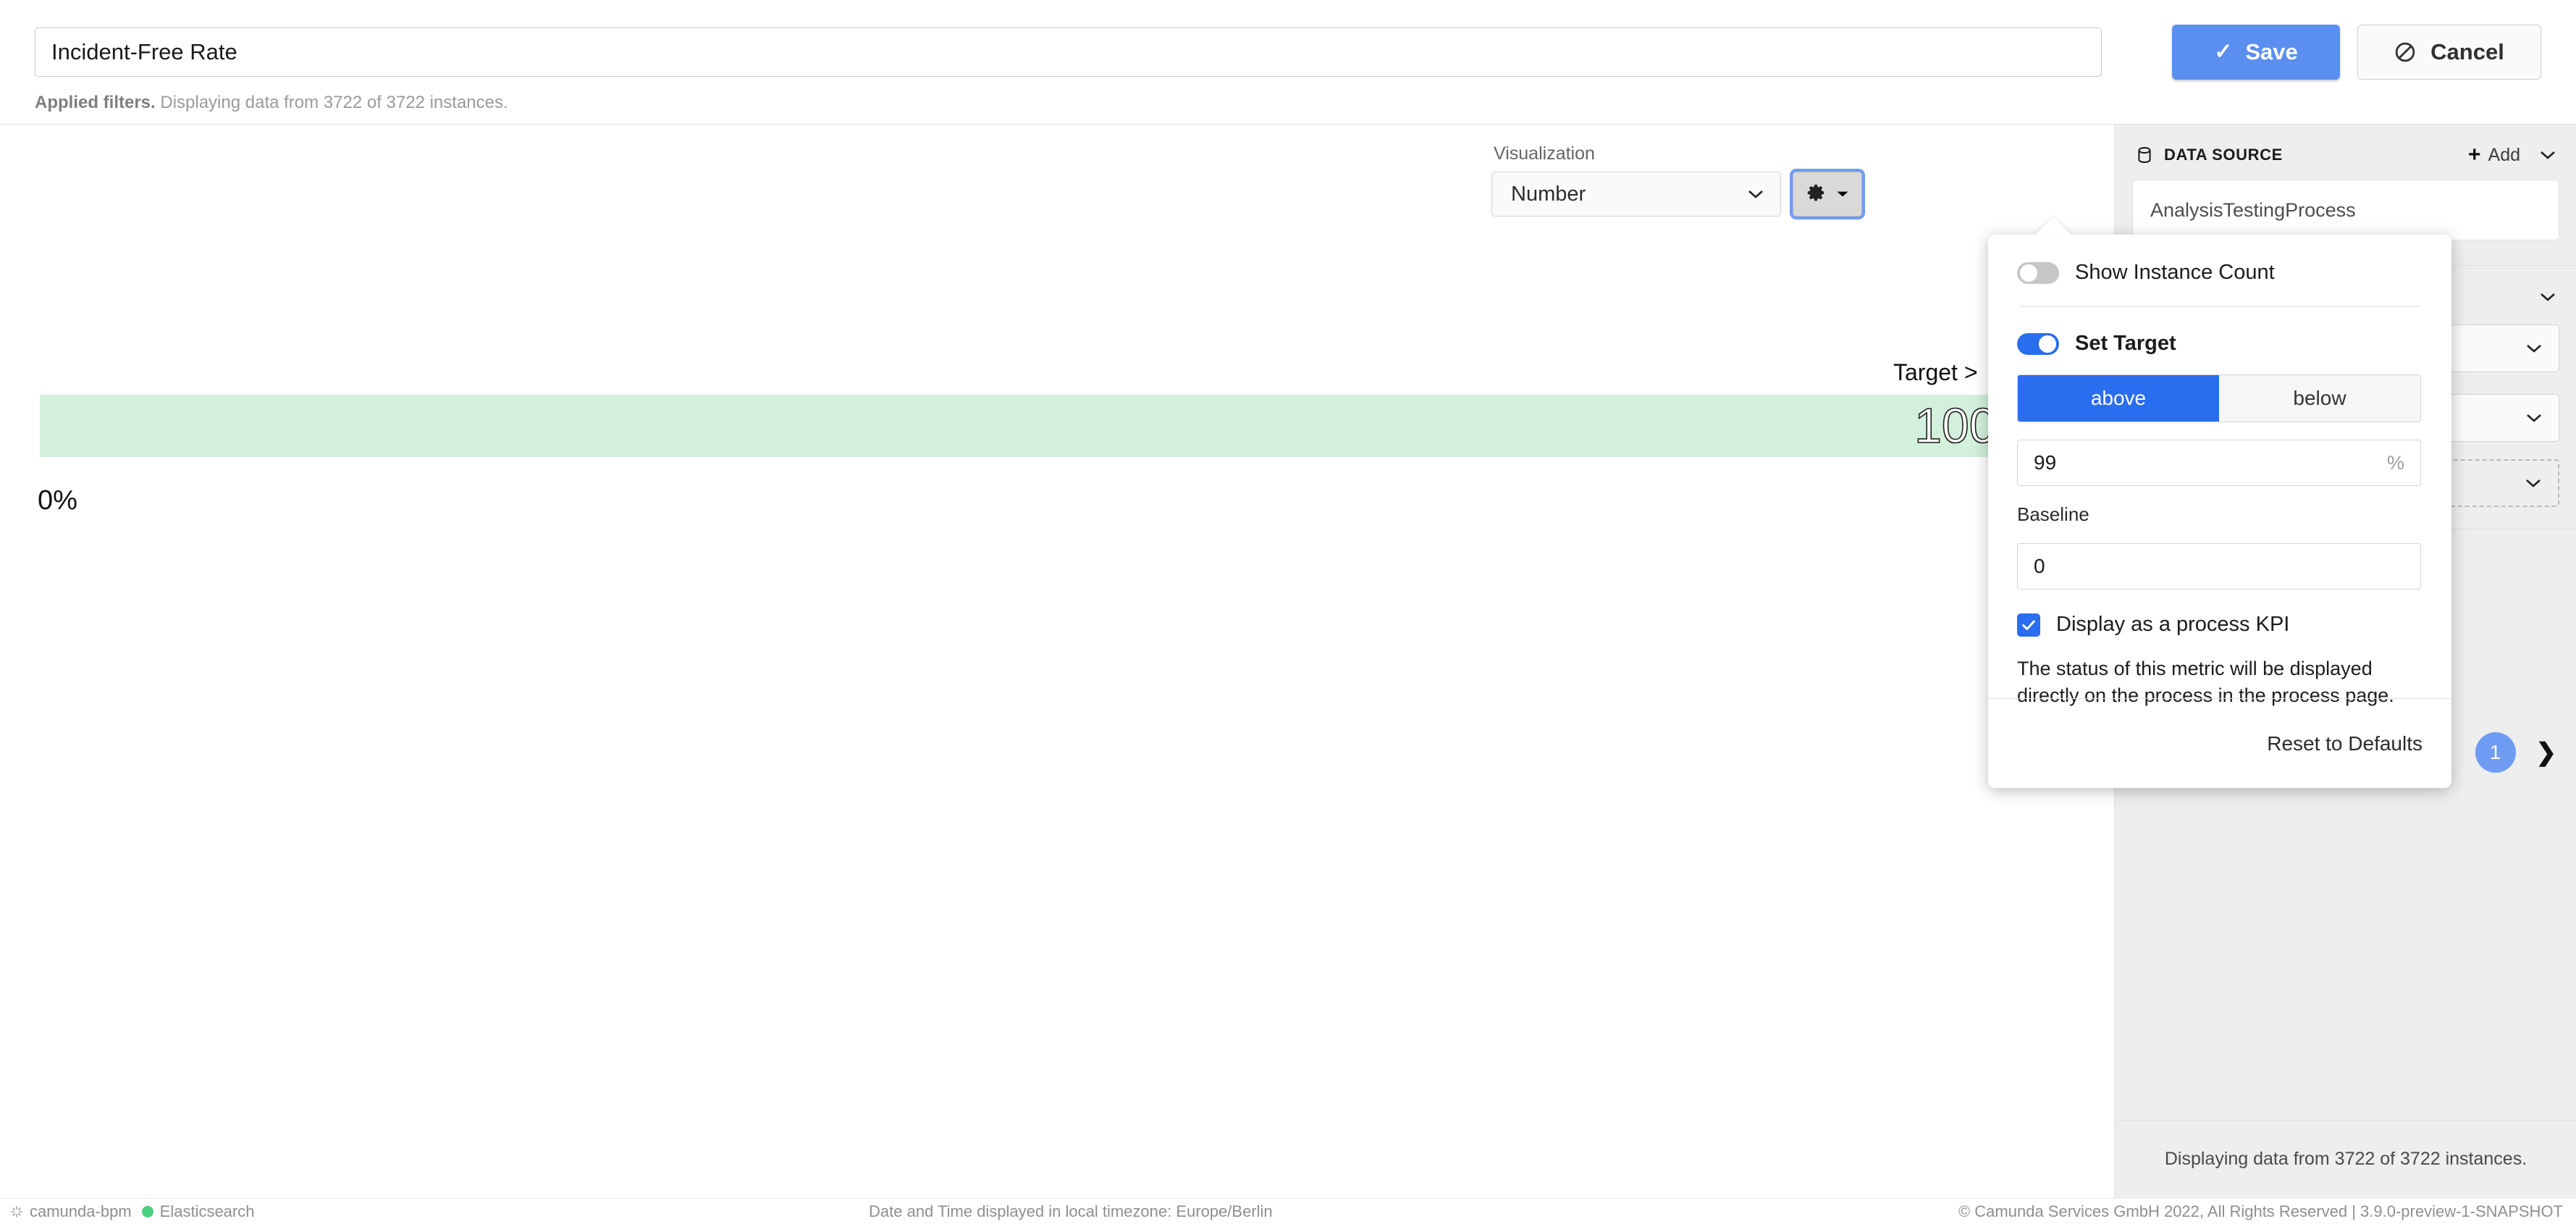  I want to click on target-unit-label: %, so click(2395, 462).